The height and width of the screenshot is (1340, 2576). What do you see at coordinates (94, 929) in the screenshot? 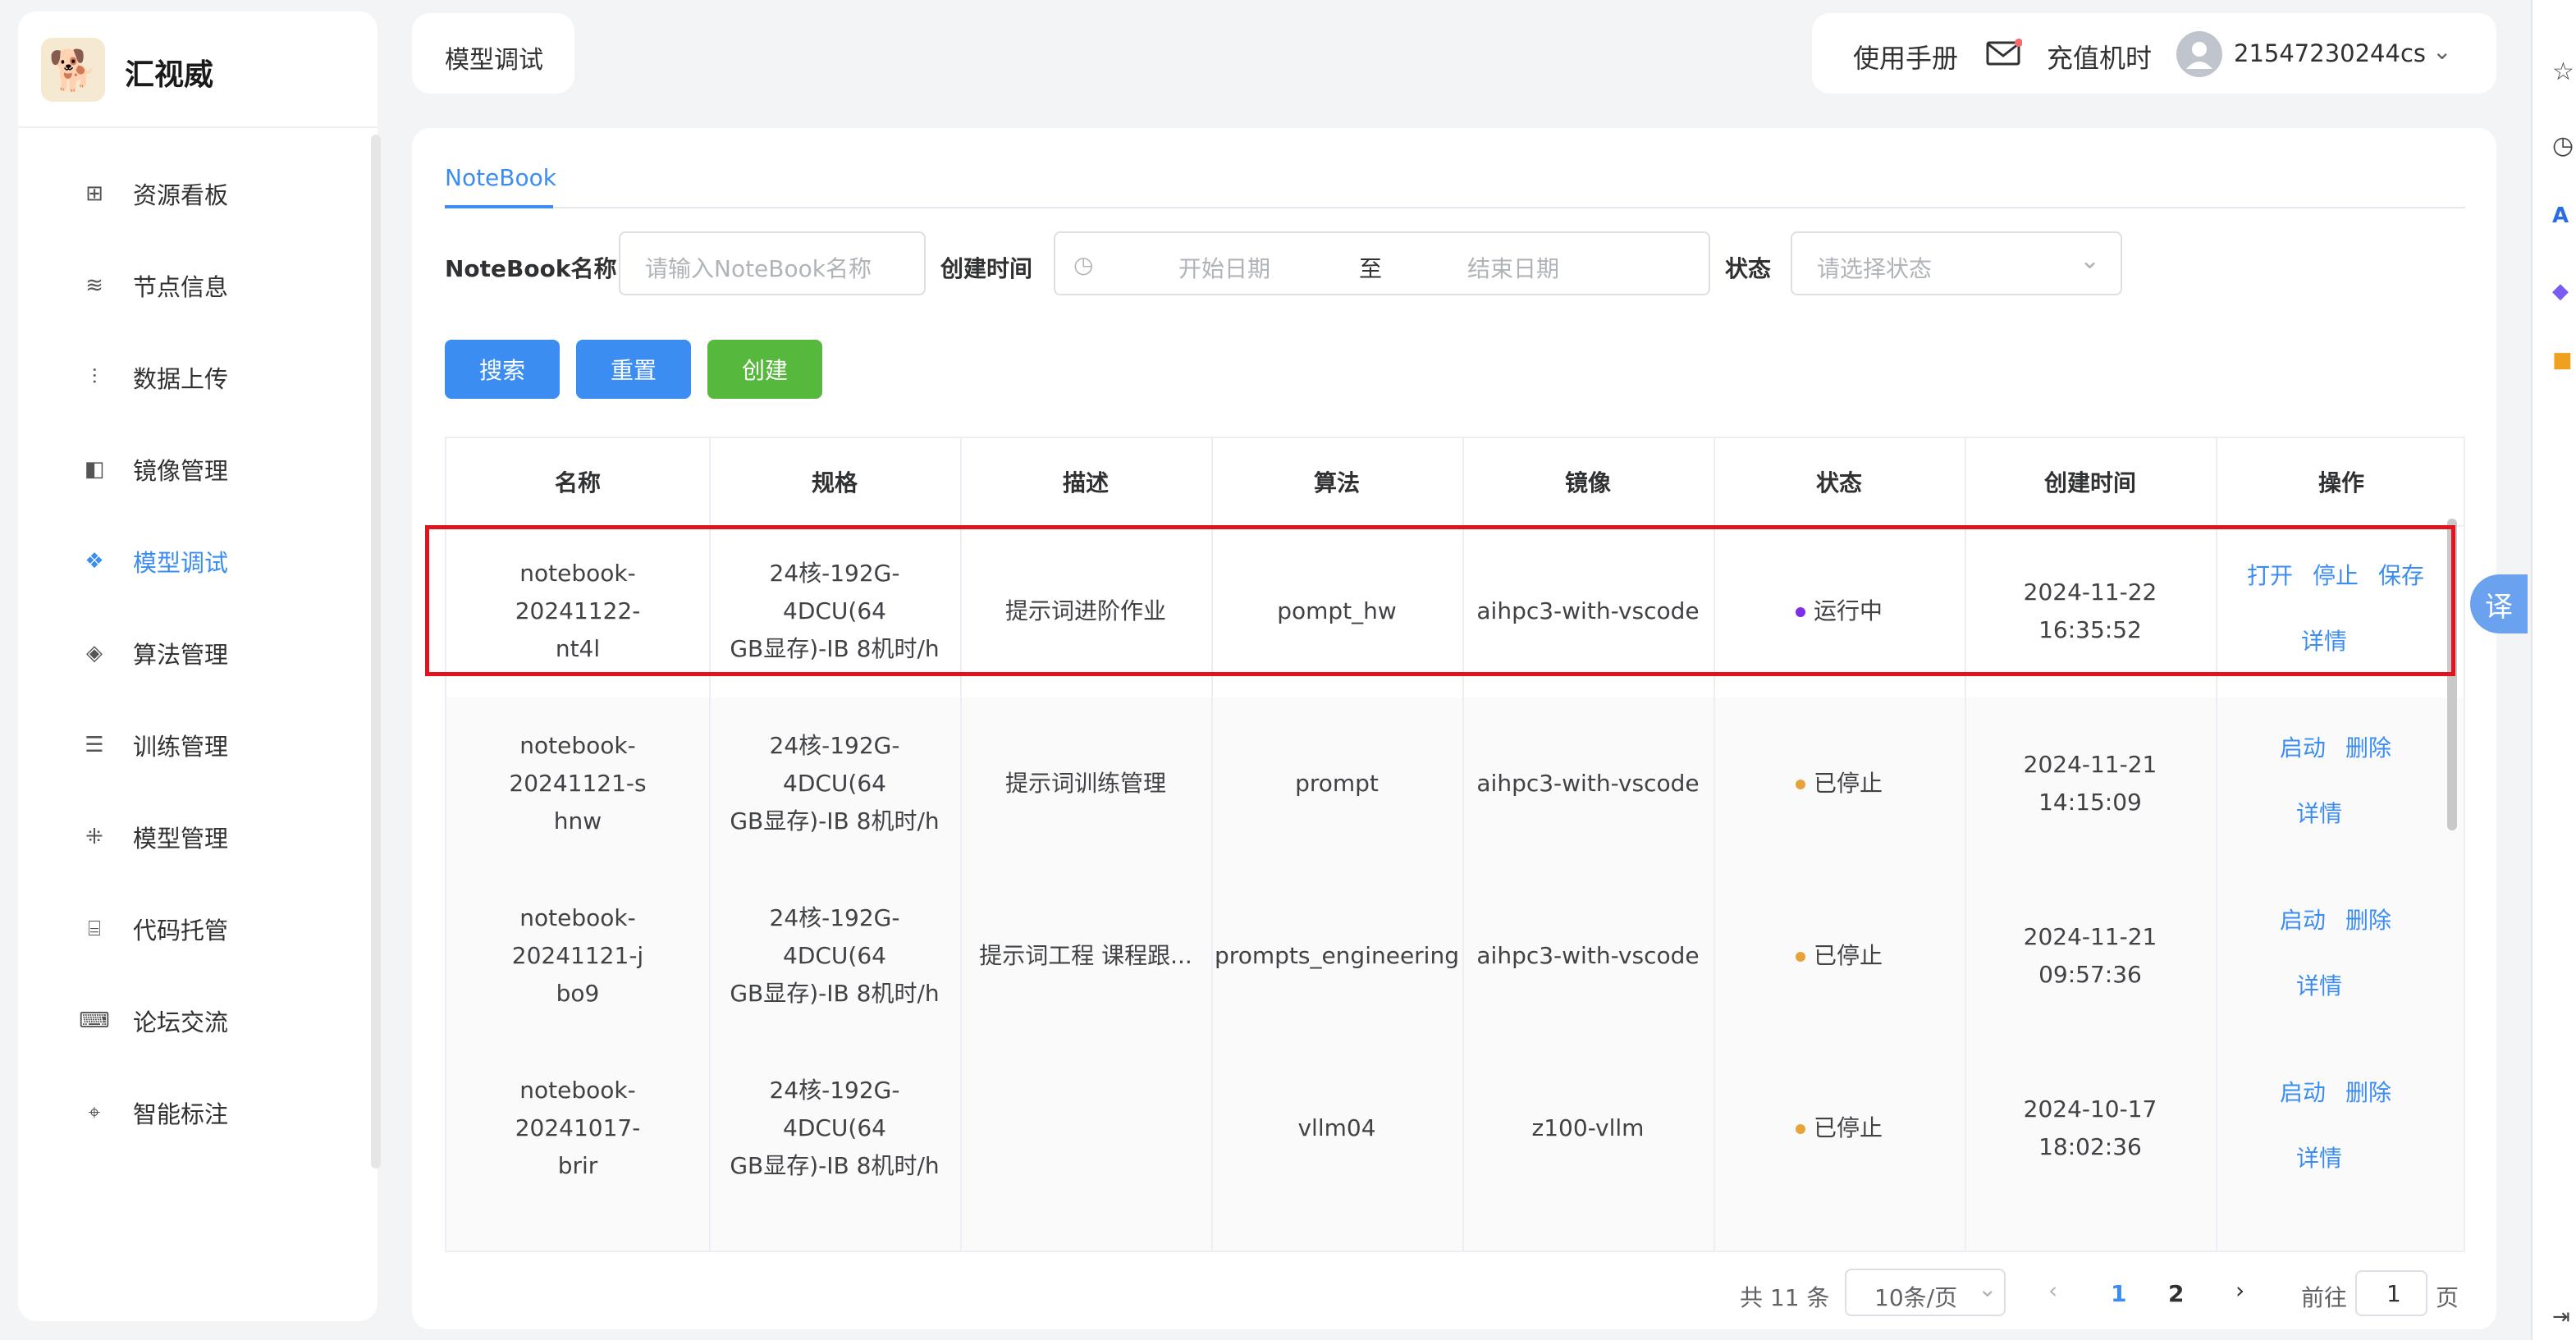
I see `code-icon: ⌸` at bounding box center [94, 929].